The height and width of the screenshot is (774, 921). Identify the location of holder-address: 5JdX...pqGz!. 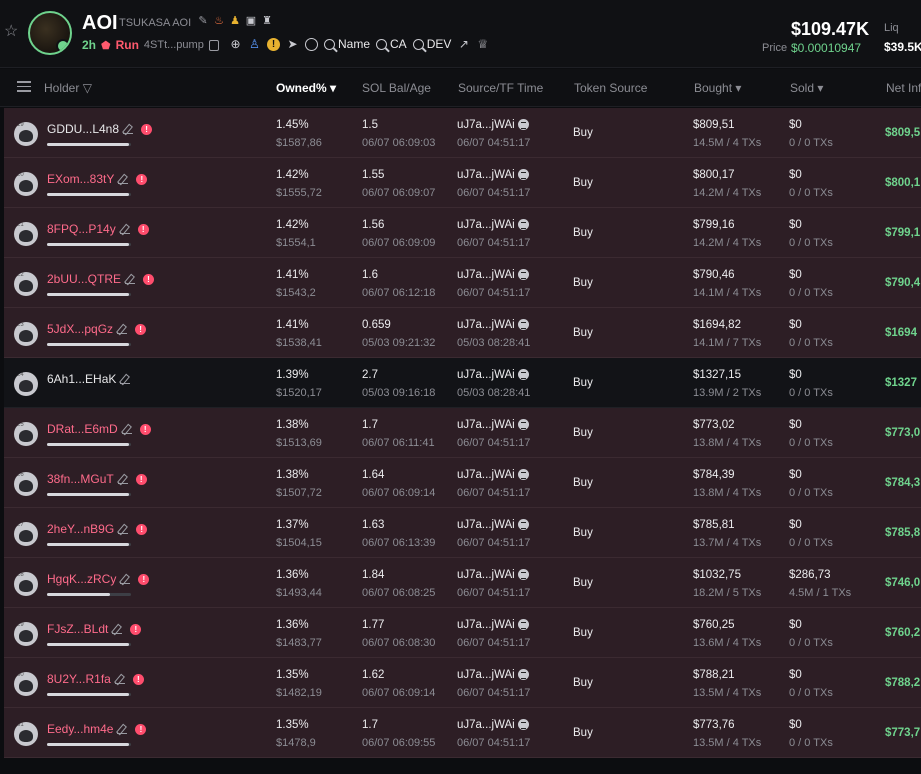
(97, 329).